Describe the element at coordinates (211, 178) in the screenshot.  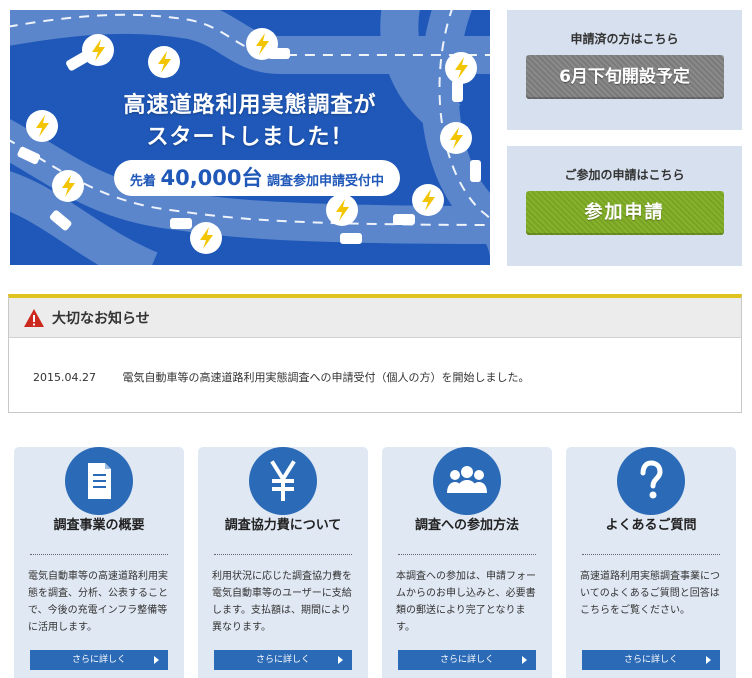
I see `pill-count: 40,000台` at that location.